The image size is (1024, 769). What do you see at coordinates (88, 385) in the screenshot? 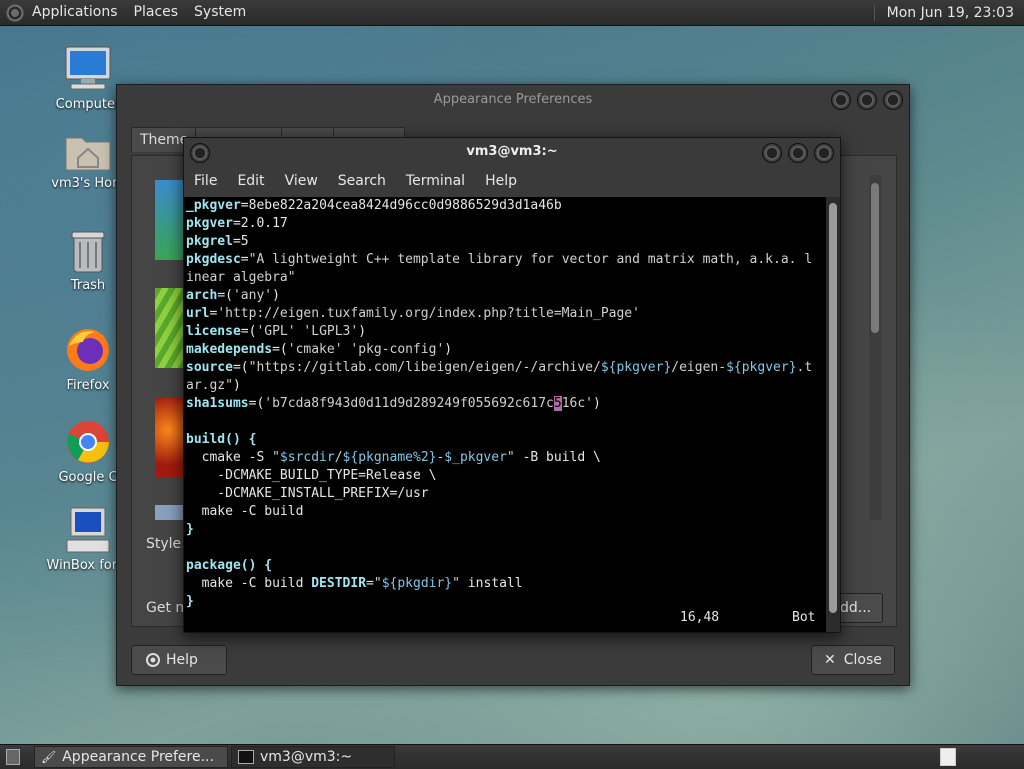
I see `desktop-icon-label: Firefox` at bounding box center [88, 385].